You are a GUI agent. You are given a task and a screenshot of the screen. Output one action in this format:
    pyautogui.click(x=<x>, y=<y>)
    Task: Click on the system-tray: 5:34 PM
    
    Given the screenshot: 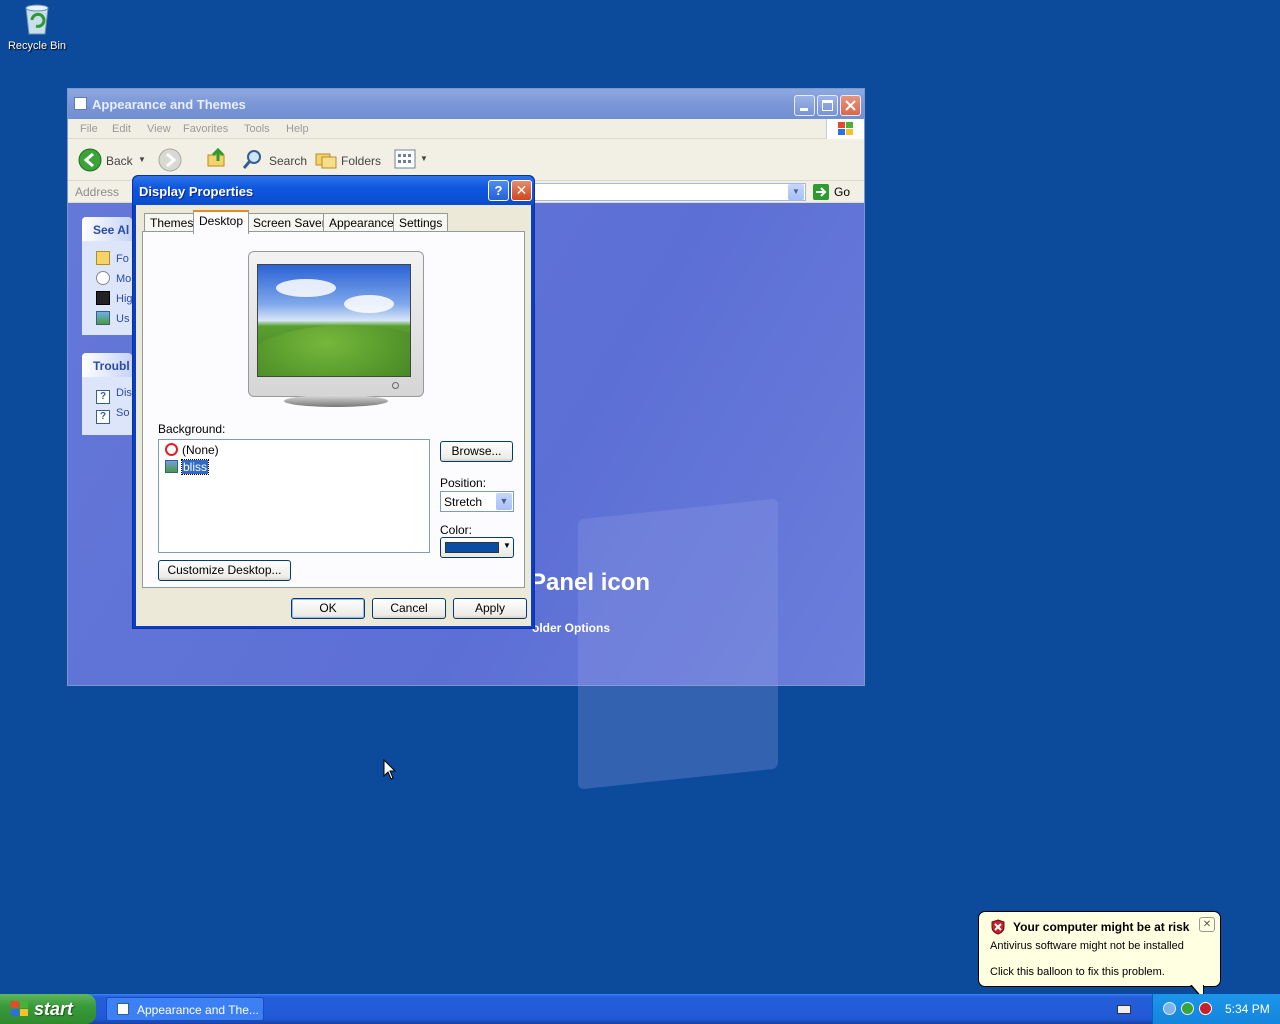 What is the action you would take?
    pyautogui.click(x=1216, y=1009)
    